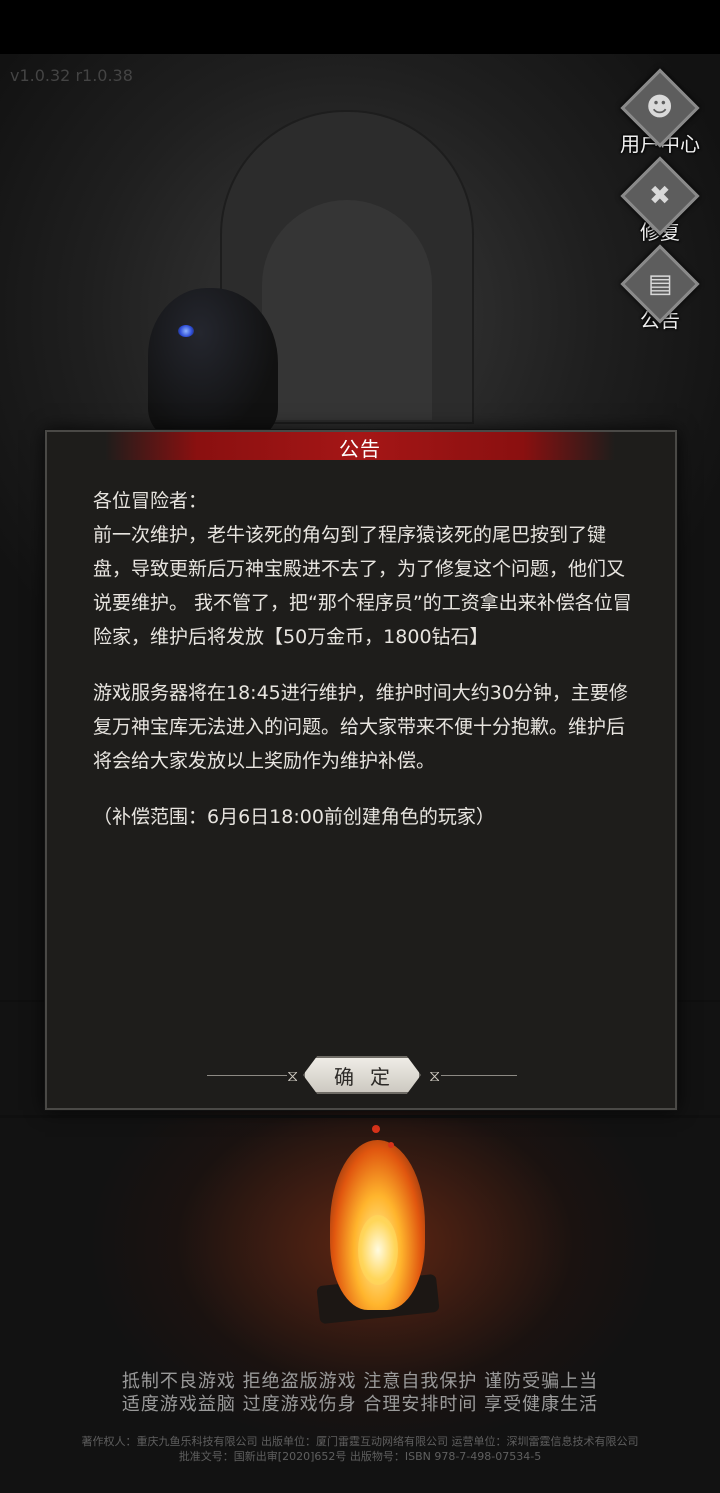 The width and height of the screenshot is (720, 1493). Describe the element at coordinates (186, 331) in the screenshot. I see `knight-glowing-eye` at that location.